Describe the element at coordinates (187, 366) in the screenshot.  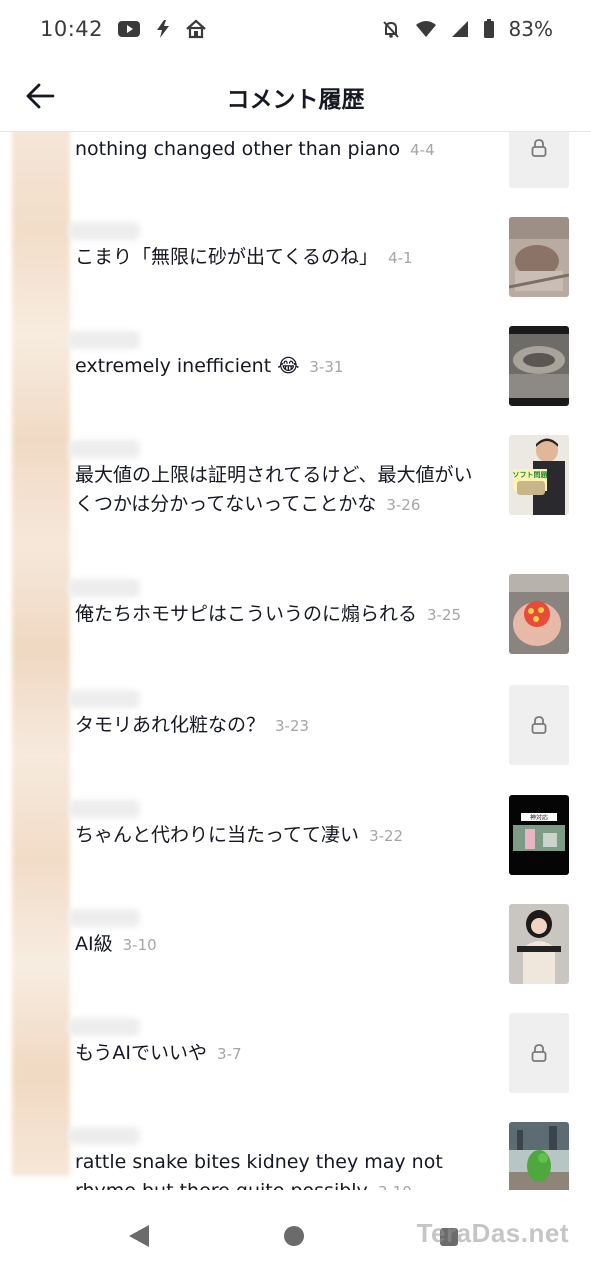
I see `comment-text: extremely inefficient 😂` at that location.